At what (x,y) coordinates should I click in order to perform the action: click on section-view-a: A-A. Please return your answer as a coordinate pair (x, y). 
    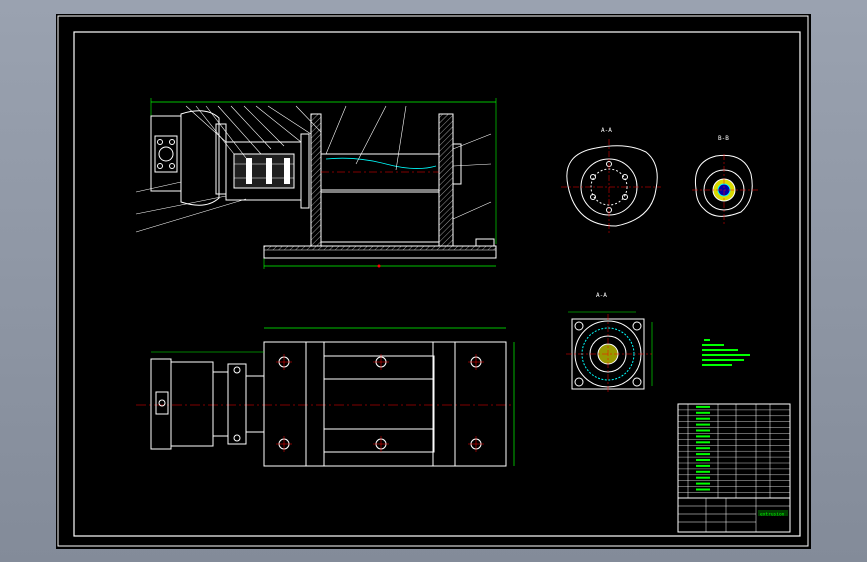
    Looking at the image, I should click on (611, 180).